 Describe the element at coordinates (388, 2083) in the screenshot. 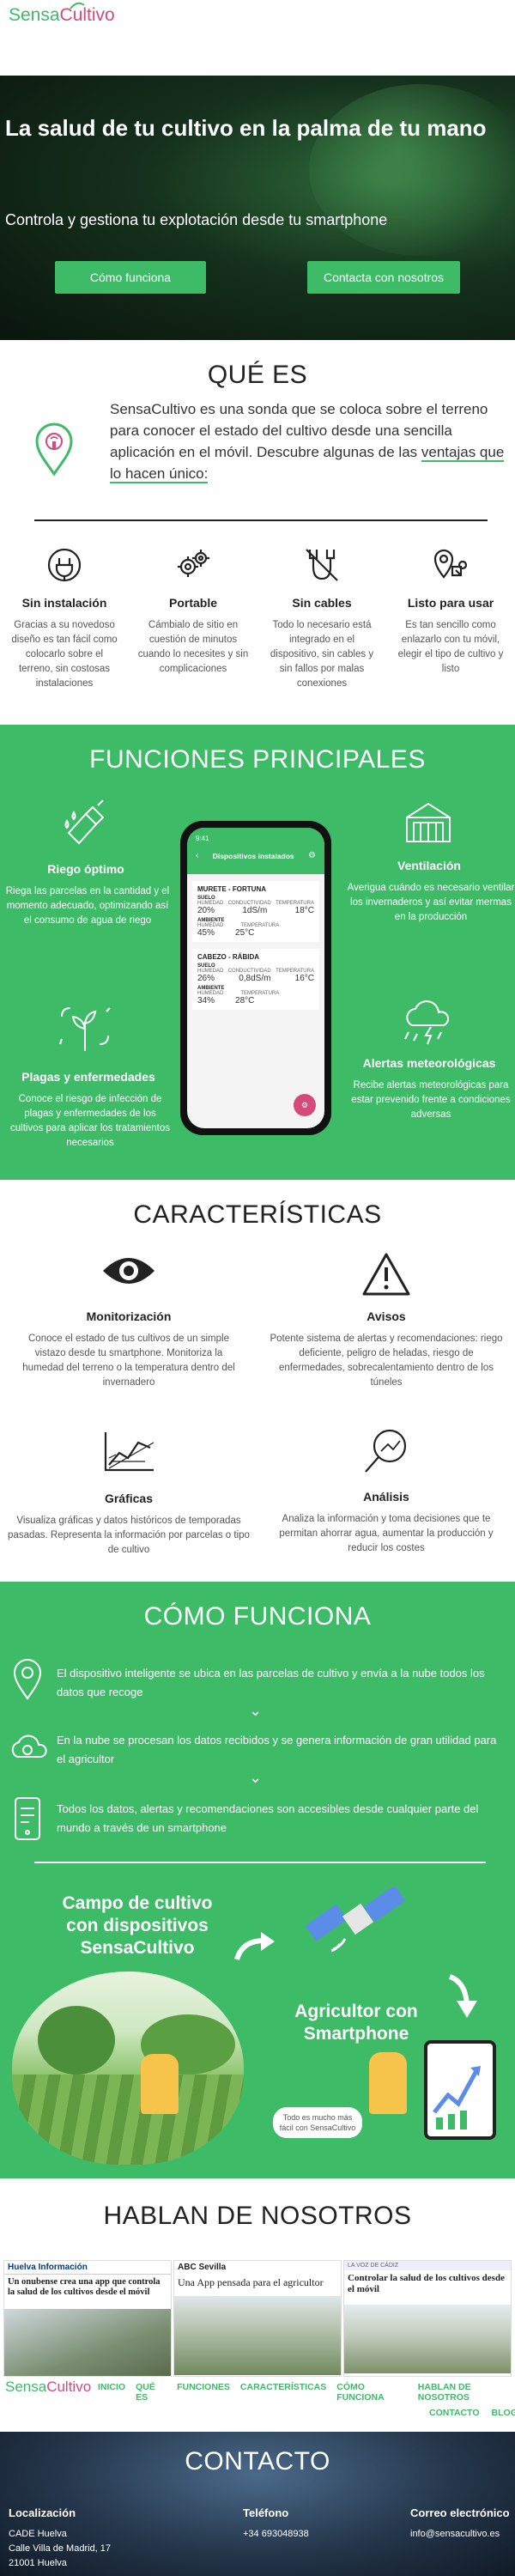

I see `farmer-phone-illustration` at that location.